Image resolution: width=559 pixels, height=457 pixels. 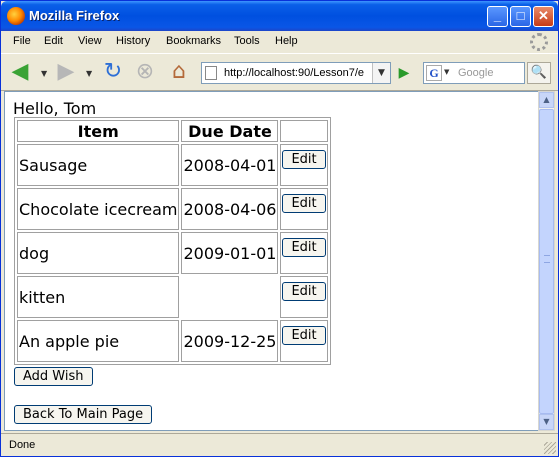 I want to click on firefox-logo-icon, so click(x=16, y=16).